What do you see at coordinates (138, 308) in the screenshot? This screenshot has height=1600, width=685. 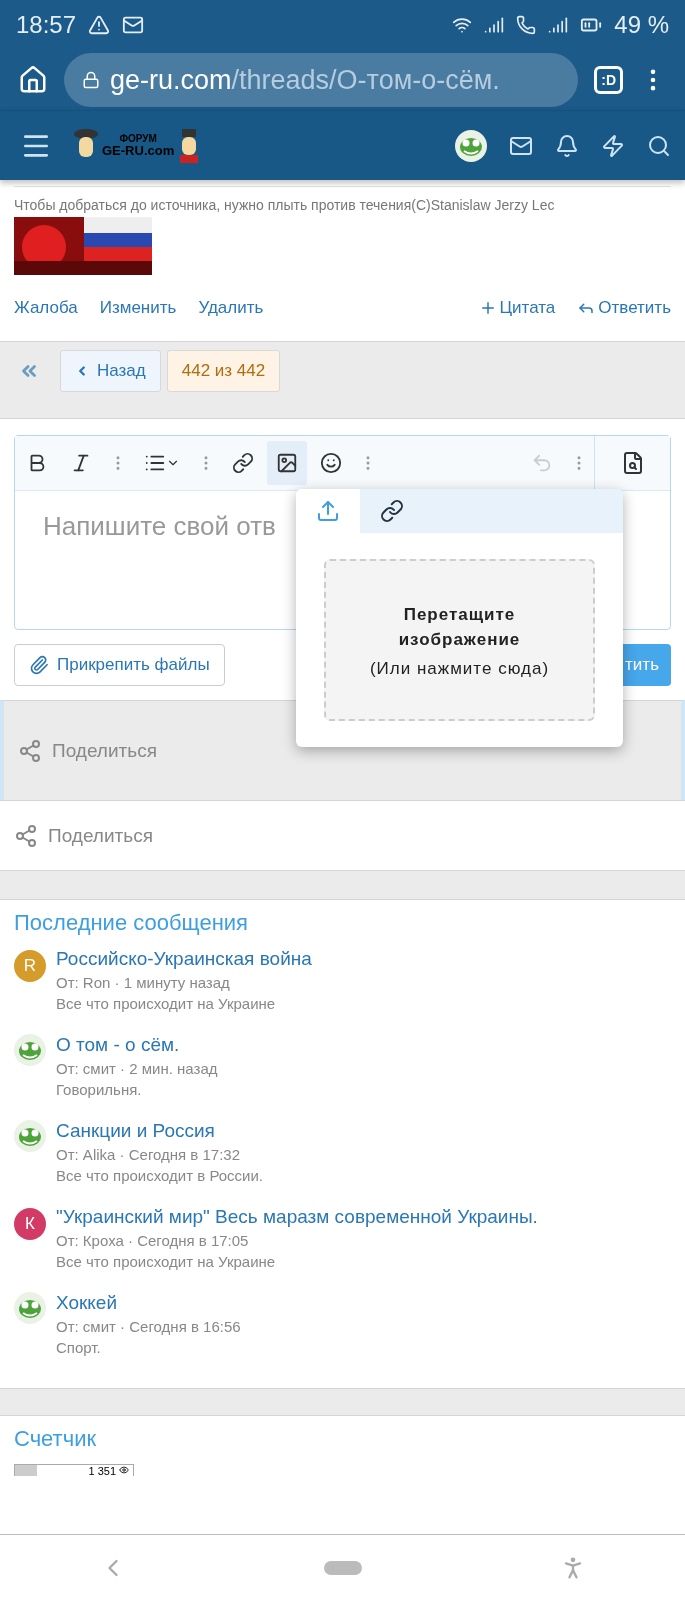 I see `post-action-link: Изменить` at bounding box center [138, 308].